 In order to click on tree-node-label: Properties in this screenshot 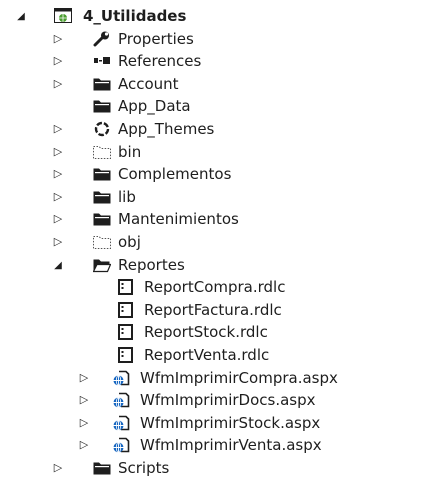, I will do `click(156, 38)`.